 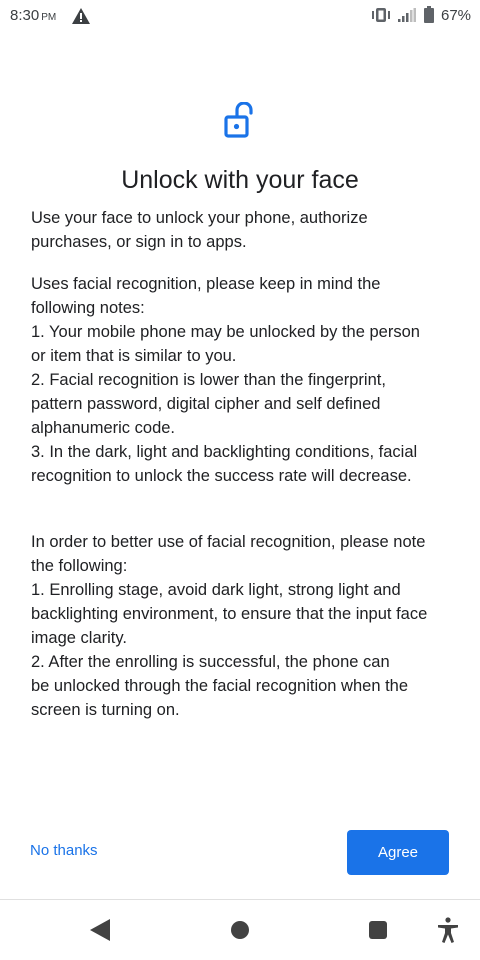 What do you see at coordinates (25, 15) in the screenshot?
I see `status-time-value: 8:30` at bounding box center [25, 15].